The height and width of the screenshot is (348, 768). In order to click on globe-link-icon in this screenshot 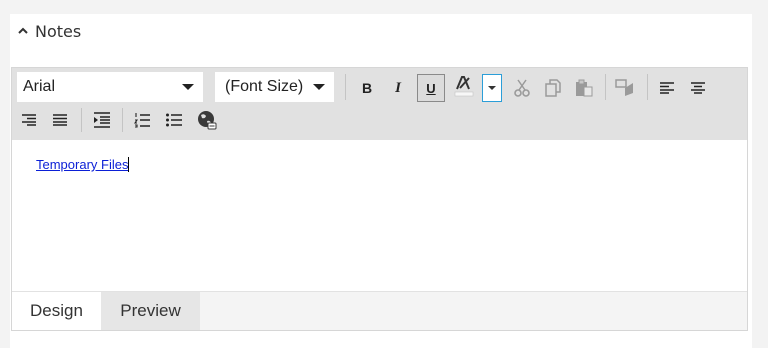, I will do `click(207, 120)`.